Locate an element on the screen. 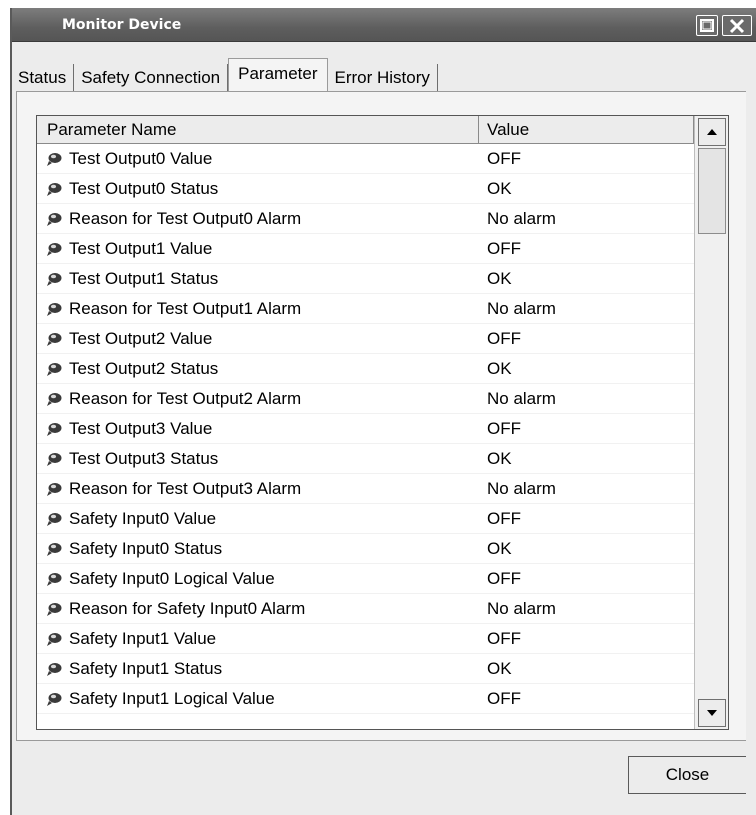  table-row: Test Output0 Value OFF is located at coordinates (365, 159).